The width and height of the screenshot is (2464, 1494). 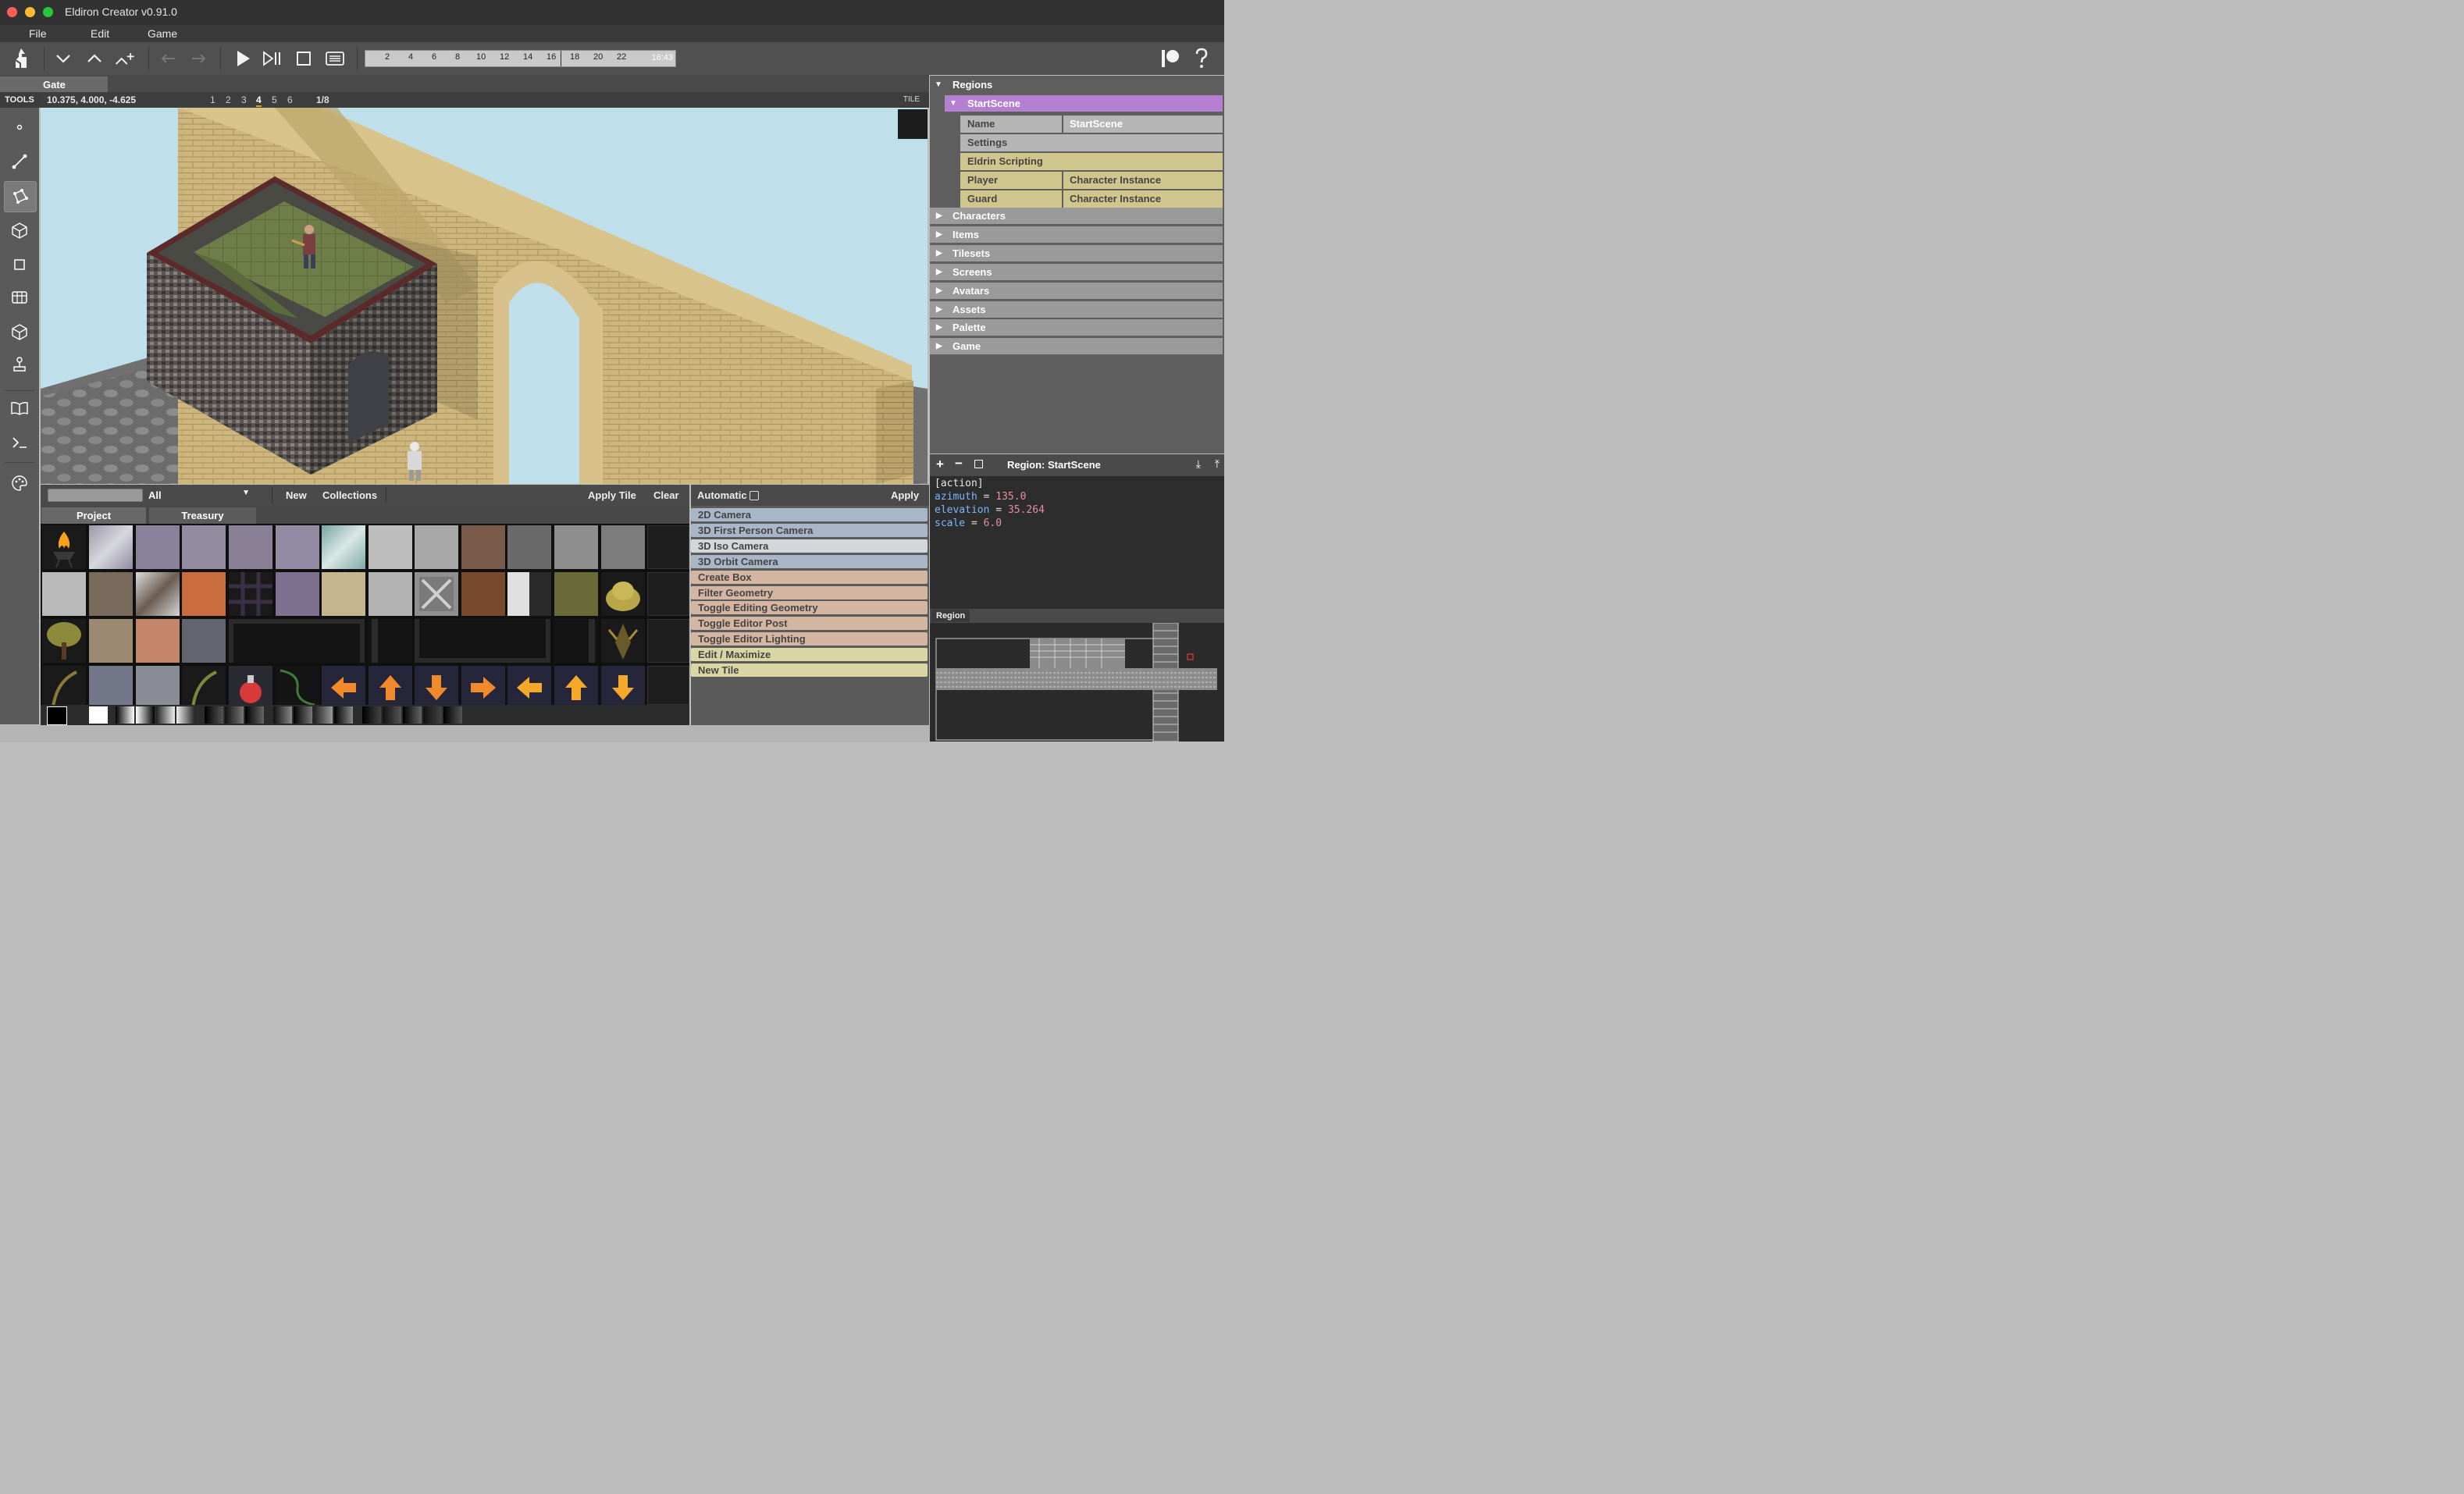 What do you see at coordinates (1092, 161) in the screenshot?
I see `property-label: Eldrin Scripting` at bounding box center [1092, 161].